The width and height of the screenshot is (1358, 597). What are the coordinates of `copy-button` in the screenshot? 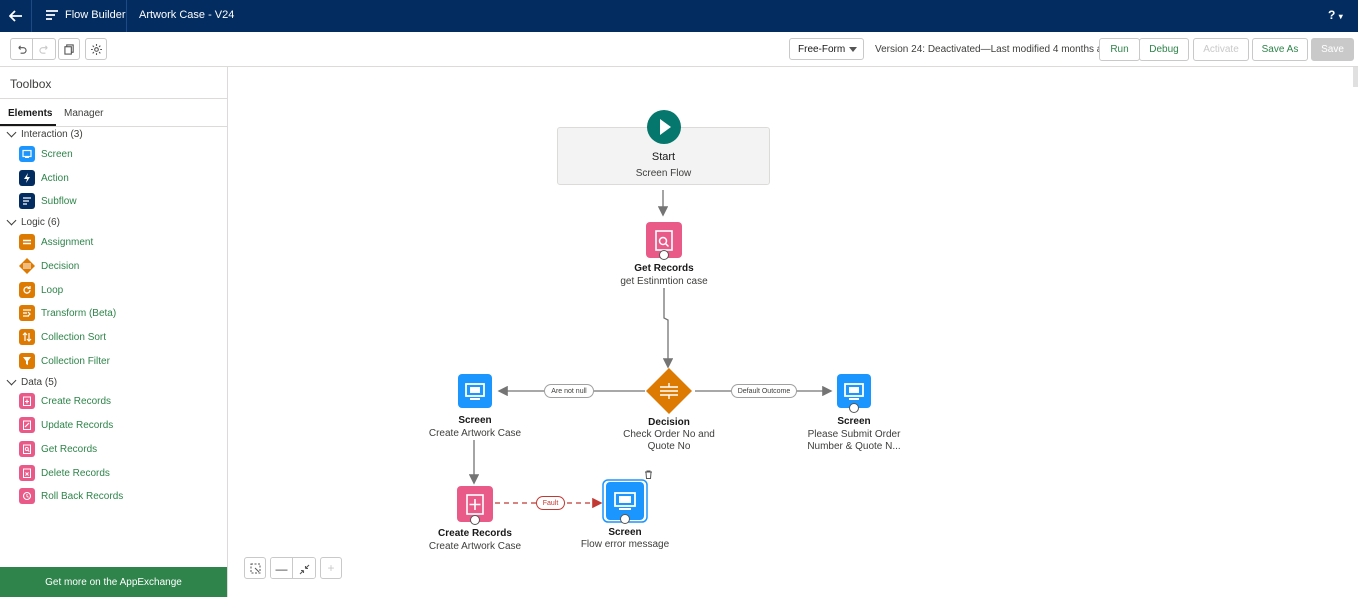 It's located at (69, 49).